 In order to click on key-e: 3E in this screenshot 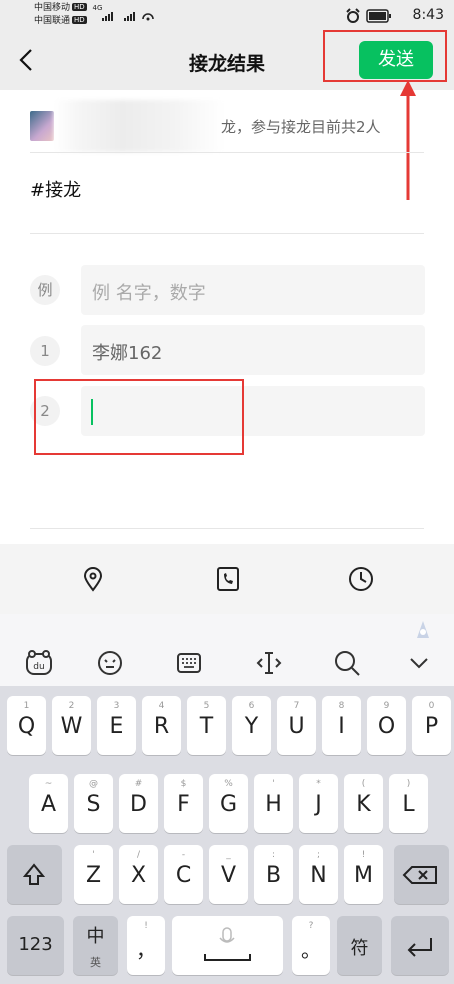, I will do `click(116, 725)`.